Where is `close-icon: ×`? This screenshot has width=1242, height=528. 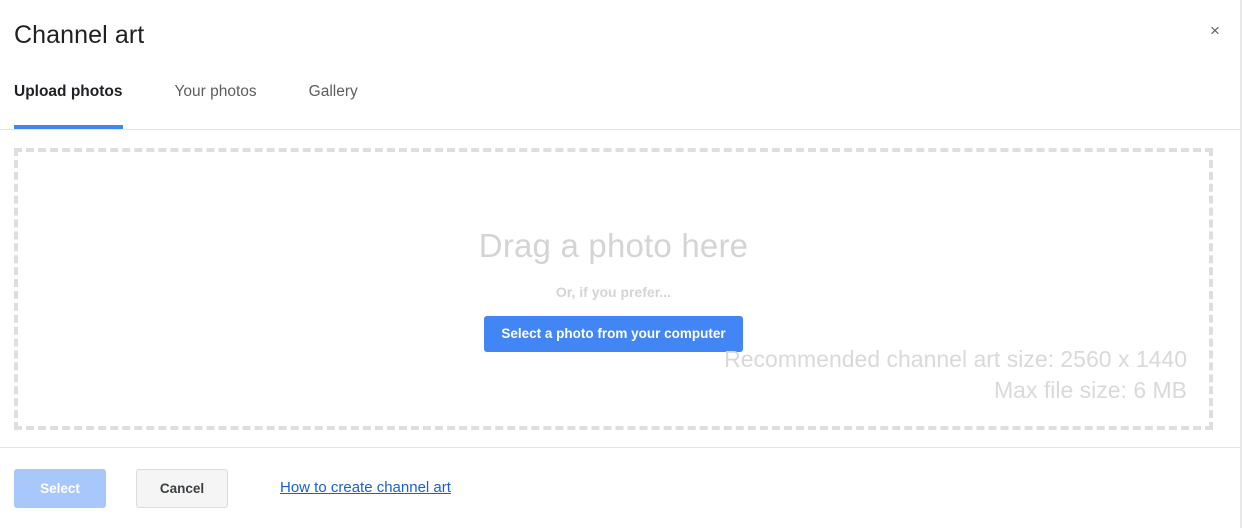
close-icon: × is located at coordinates (1215, 31).